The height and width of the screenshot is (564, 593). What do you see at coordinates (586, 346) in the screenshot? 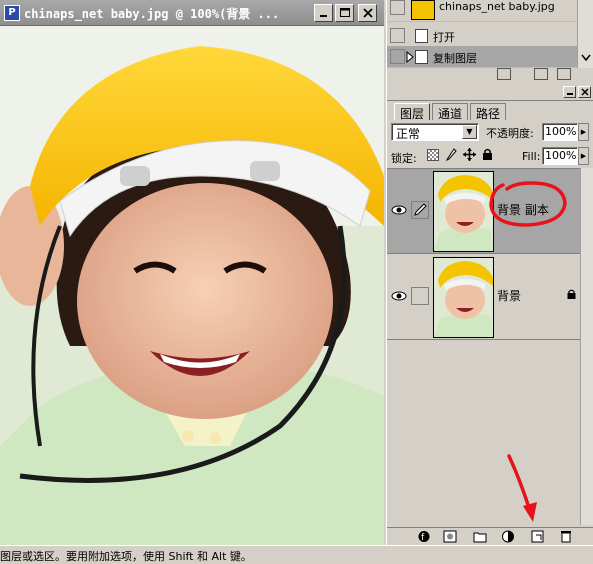
I see `layers-scrollbar` at bounding box center [586, 346].